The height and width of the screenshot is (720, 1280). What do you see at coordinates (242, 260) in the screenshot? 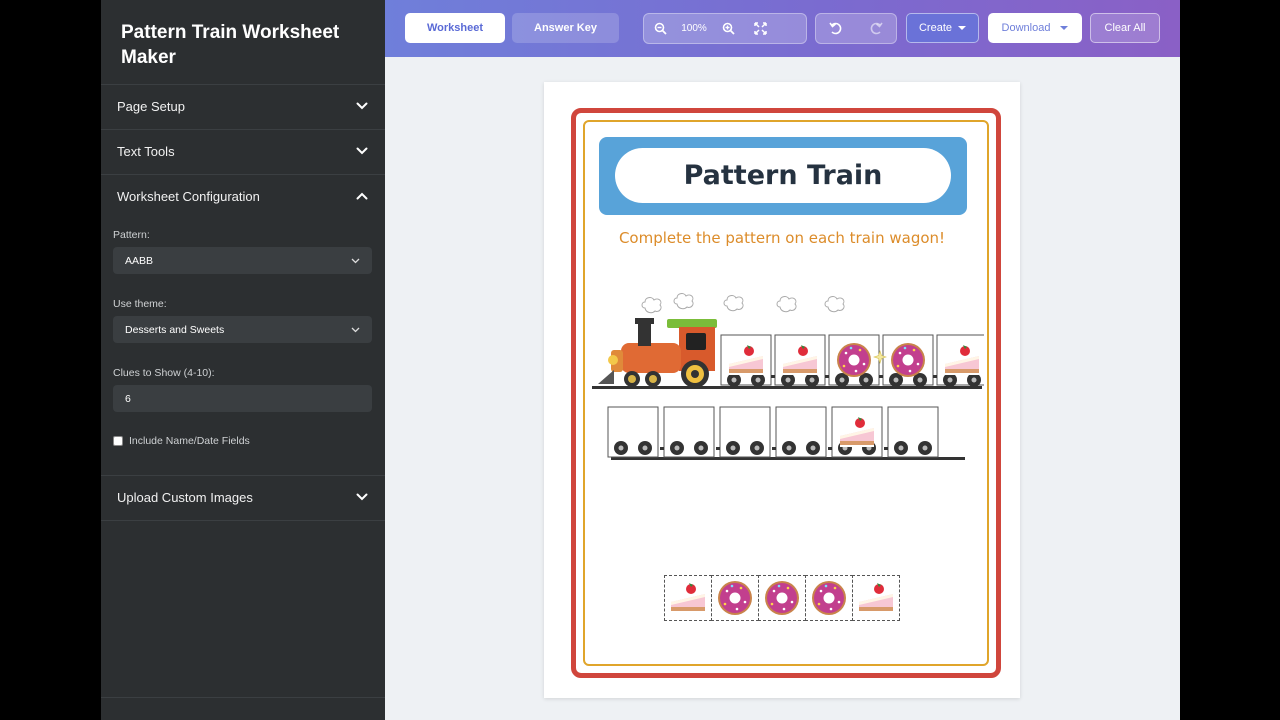
I see `pattern-select: AABB` at bounding box center [242, 260].